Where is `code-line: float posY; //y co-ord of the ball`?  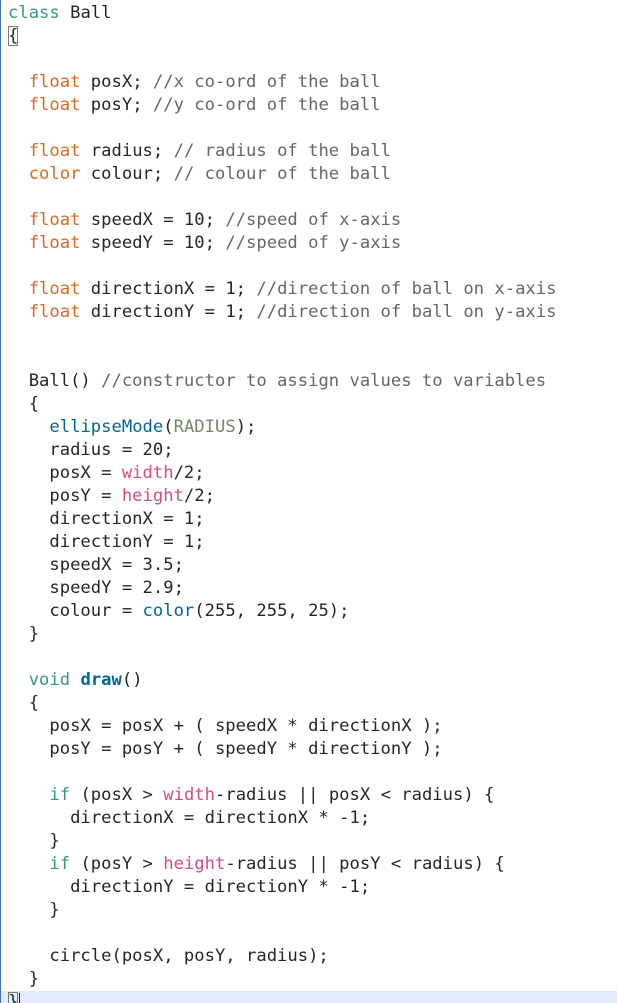
code-line: float posY; //y co-ord of the ball is located at coordinates (312, 105).